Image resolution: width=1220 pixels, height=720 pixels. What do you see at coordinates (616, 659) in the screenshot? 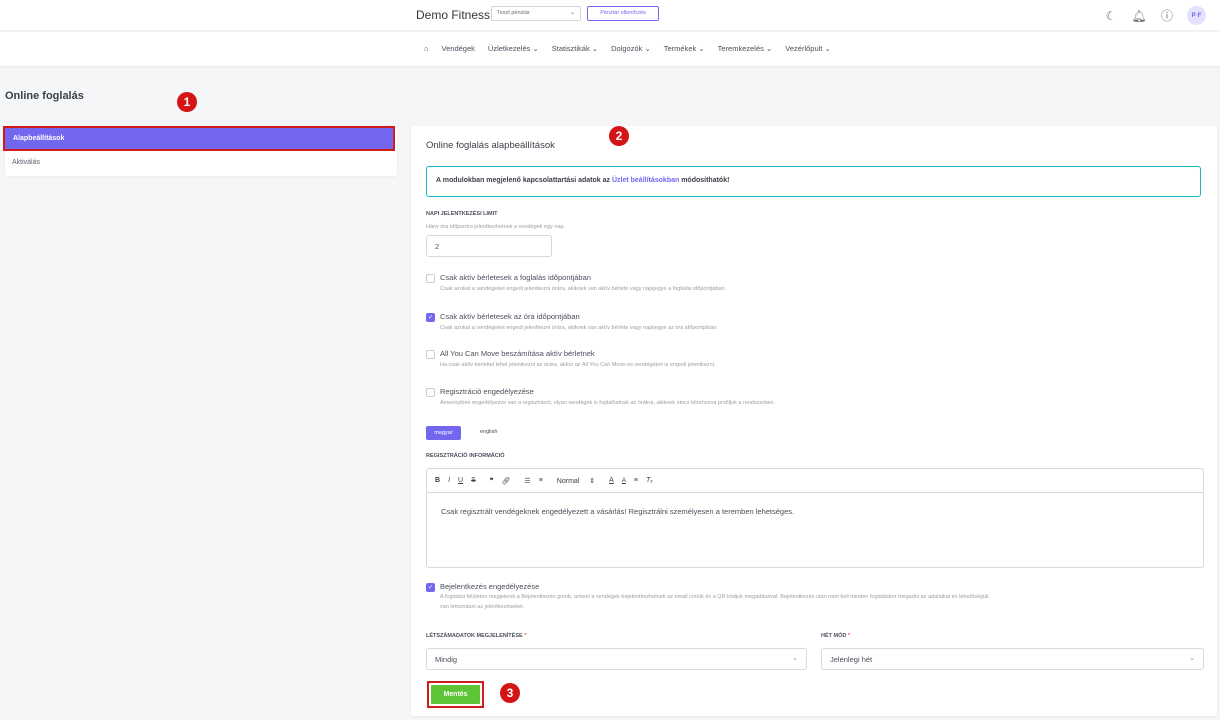
I see `count-display-select: Mindig ⌄` at bounding box center [616, 659].